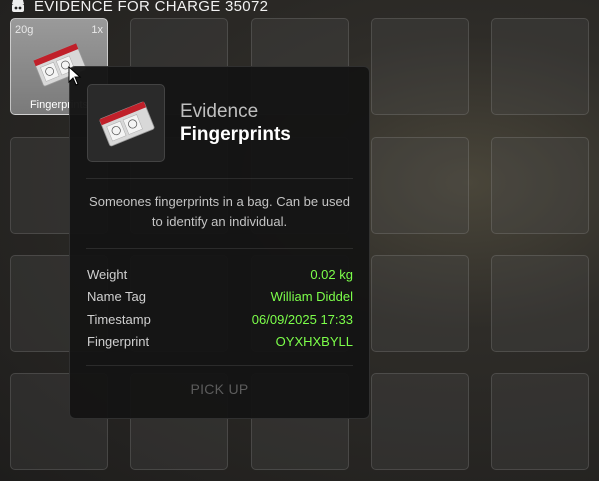  I want to click on stat-label: Timestamp, so click(119, 319).